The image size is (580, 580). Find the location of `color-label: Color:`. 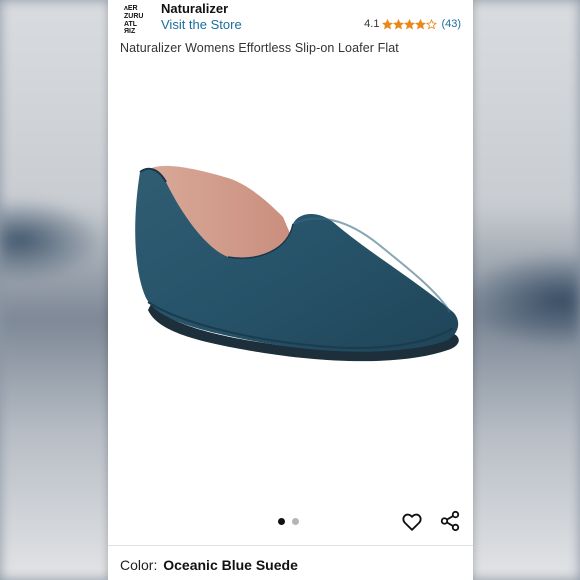

color-label: Color: is located at coordinates (139, 565).